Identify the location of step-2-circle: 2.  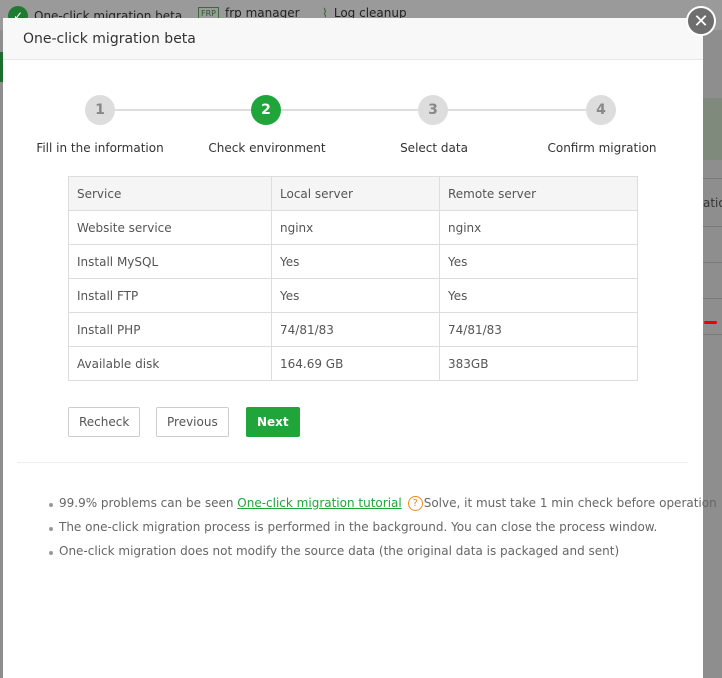
(266, 110).